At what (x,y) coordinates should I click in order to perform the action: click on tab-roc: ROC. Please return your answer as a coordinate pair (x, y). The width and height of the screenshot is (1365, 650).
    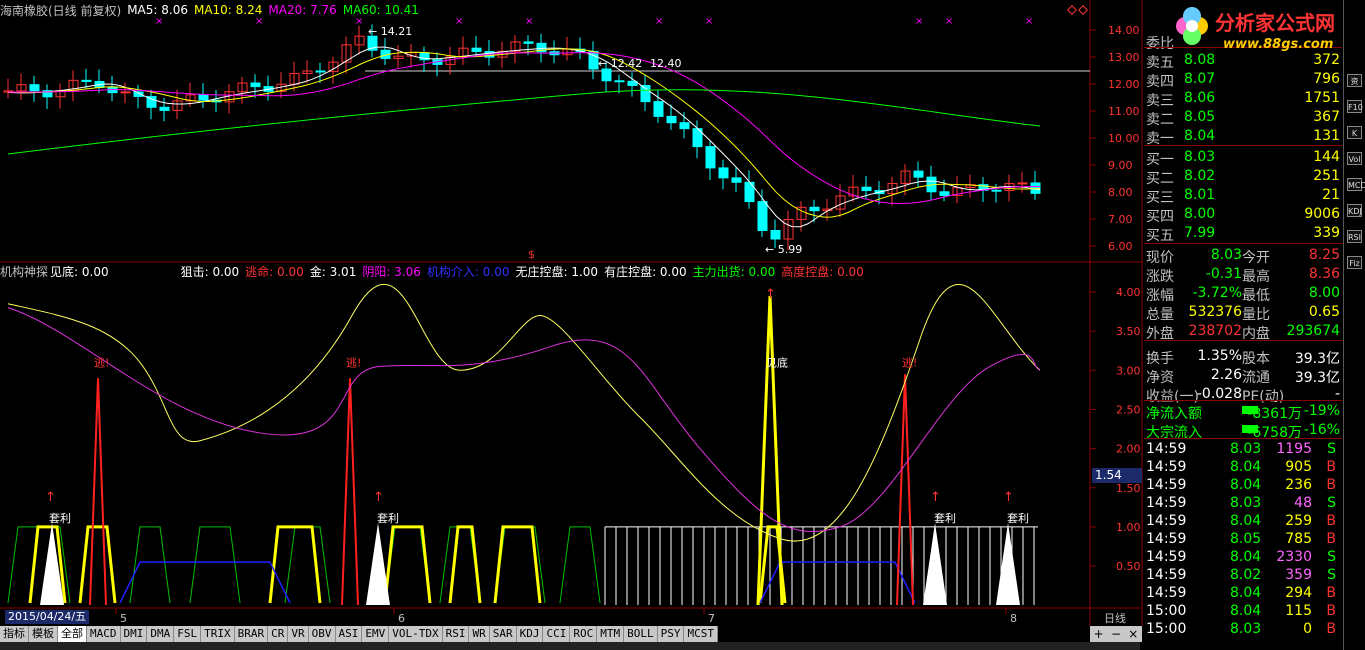
    Looking at the image, I should click on (584, 634).